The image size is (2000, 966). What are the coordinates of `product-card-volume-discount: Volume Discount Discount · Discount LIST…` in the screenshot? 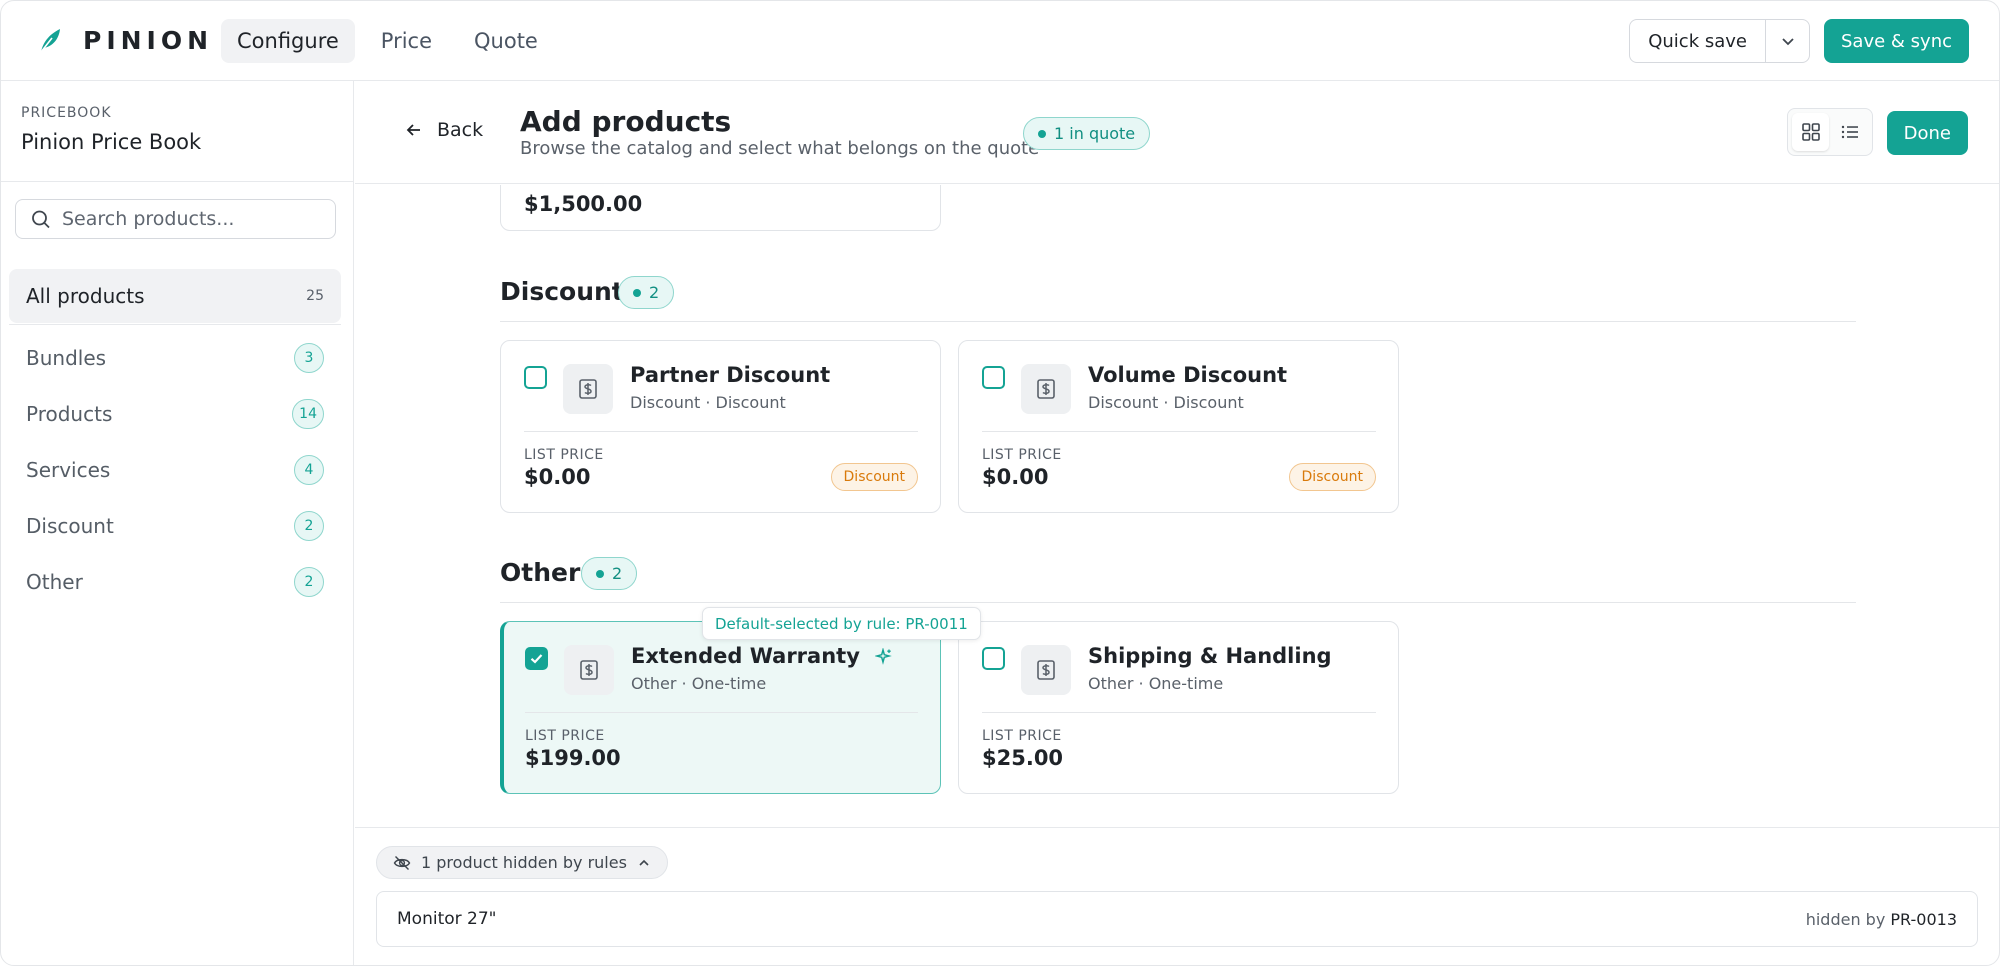 It's located at (1178, 426).